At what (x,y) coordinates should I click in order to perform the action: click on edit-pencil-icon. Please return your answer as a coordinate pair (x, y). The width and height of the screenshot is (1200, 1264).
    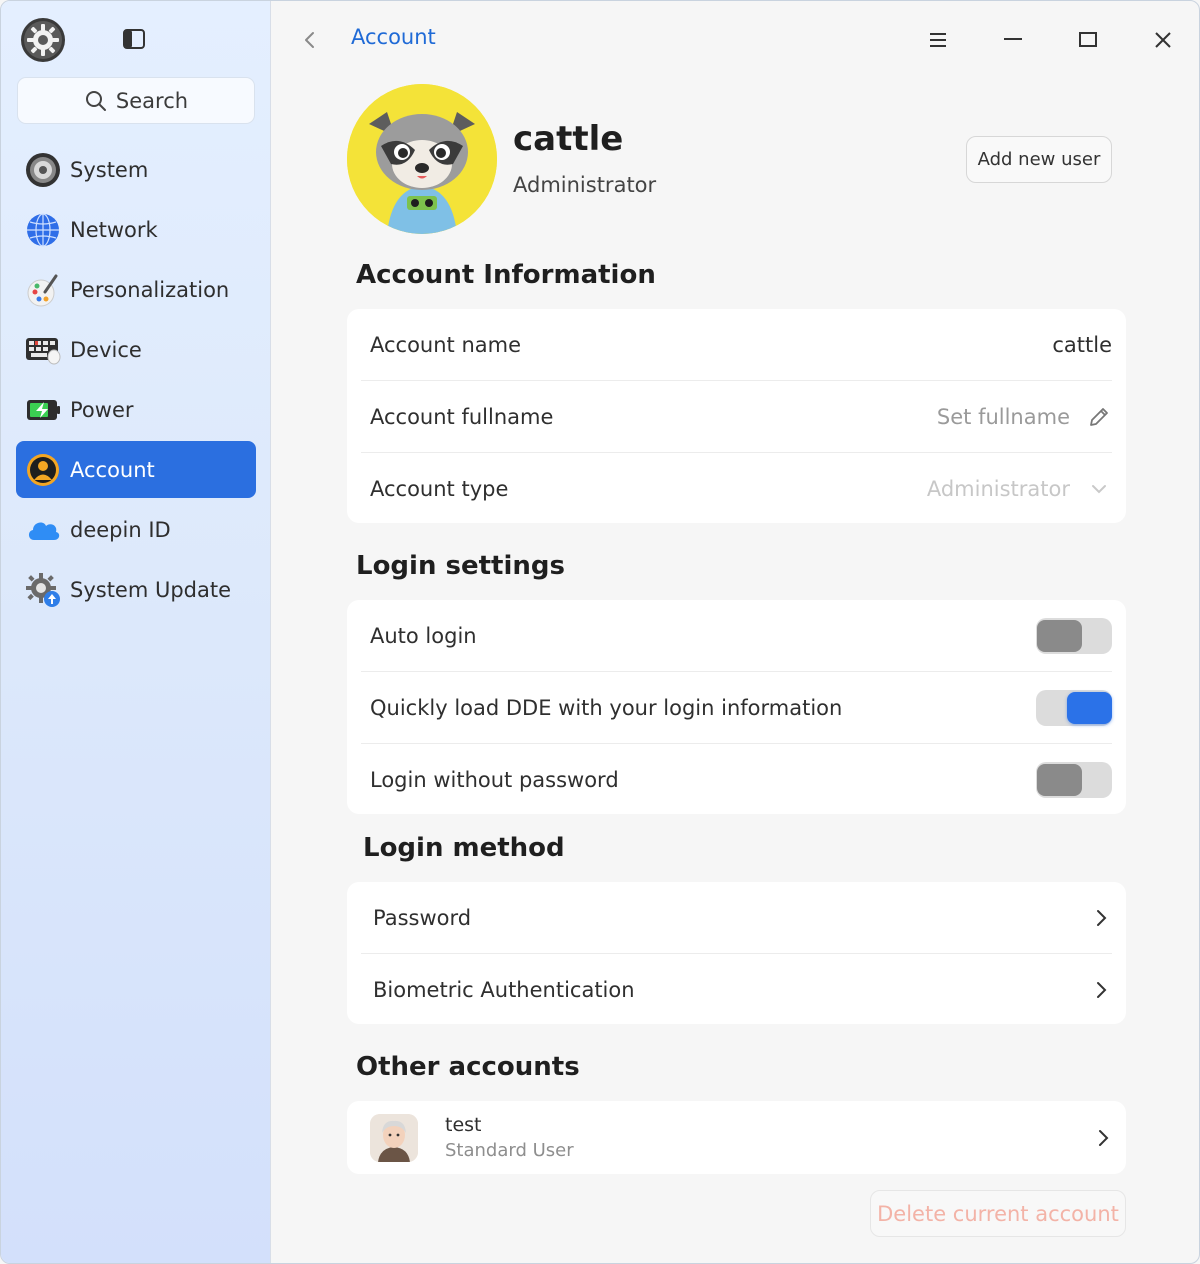
    Looking at the image, I should click on (1099, 417).